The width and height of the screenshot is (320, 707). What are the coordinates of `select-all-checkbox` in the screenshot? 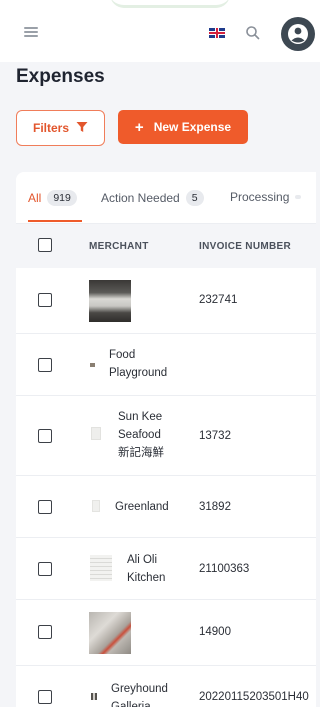 It's located at (45, 245).